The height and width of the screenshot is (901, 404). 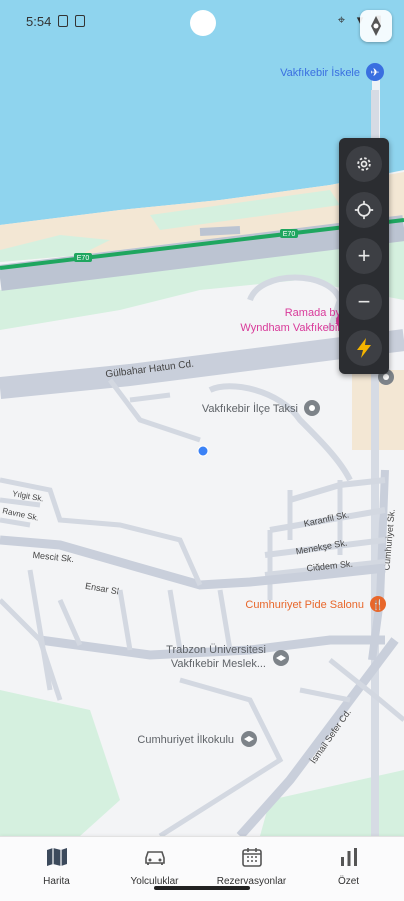 I want to click on bottom-navigation: Harita Yolculuklar Rezervasyonlar Özet, so click(x=202, y=868).